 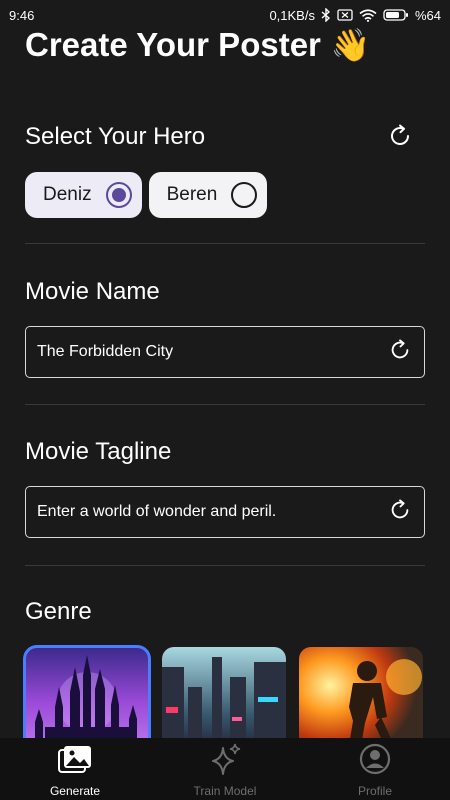 I want to click on nav-label: Generate, so click(x=75, y=791).